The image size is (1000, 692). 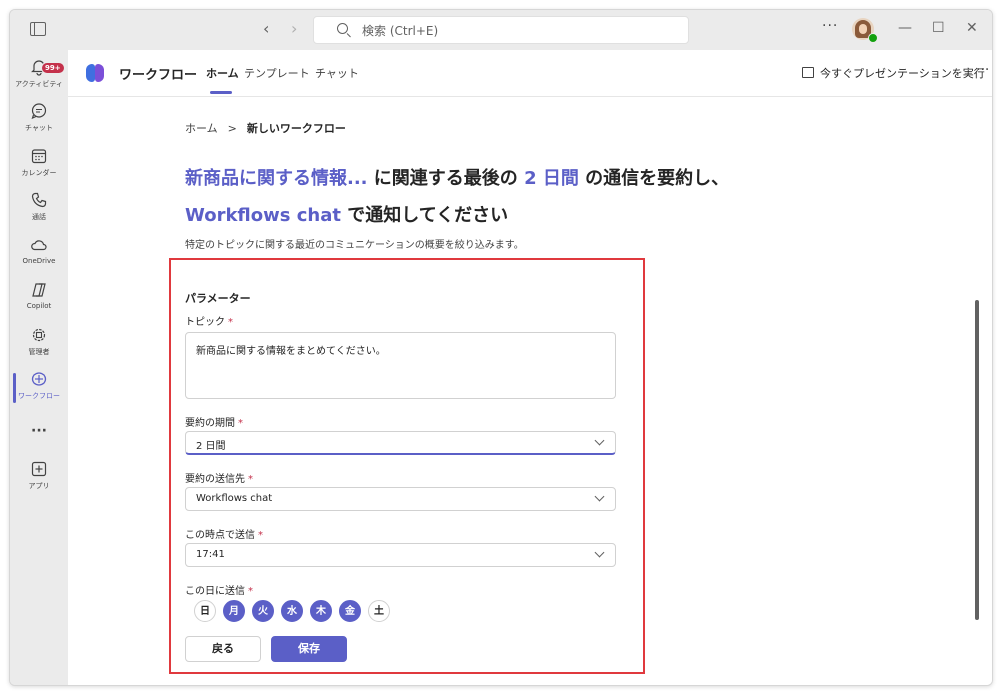 What do you see at coordinates (808, 72) in the screenshot?
I see `share-screen-icon` at bounding box center [808, 72].